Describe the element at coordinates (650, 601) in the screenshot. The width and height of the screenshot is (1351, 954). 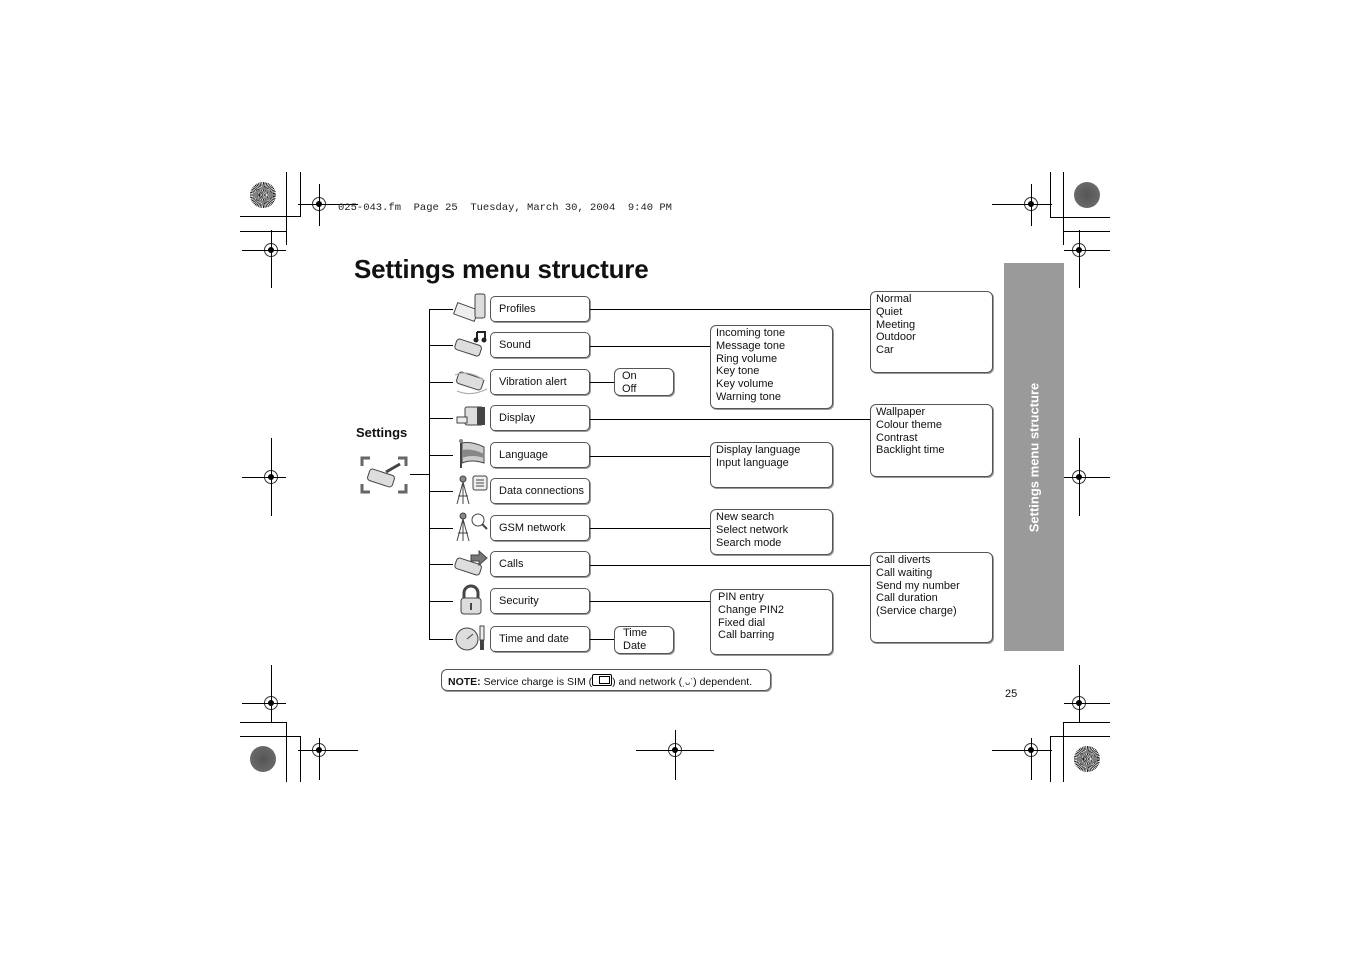
I see `connector-security` at that location.